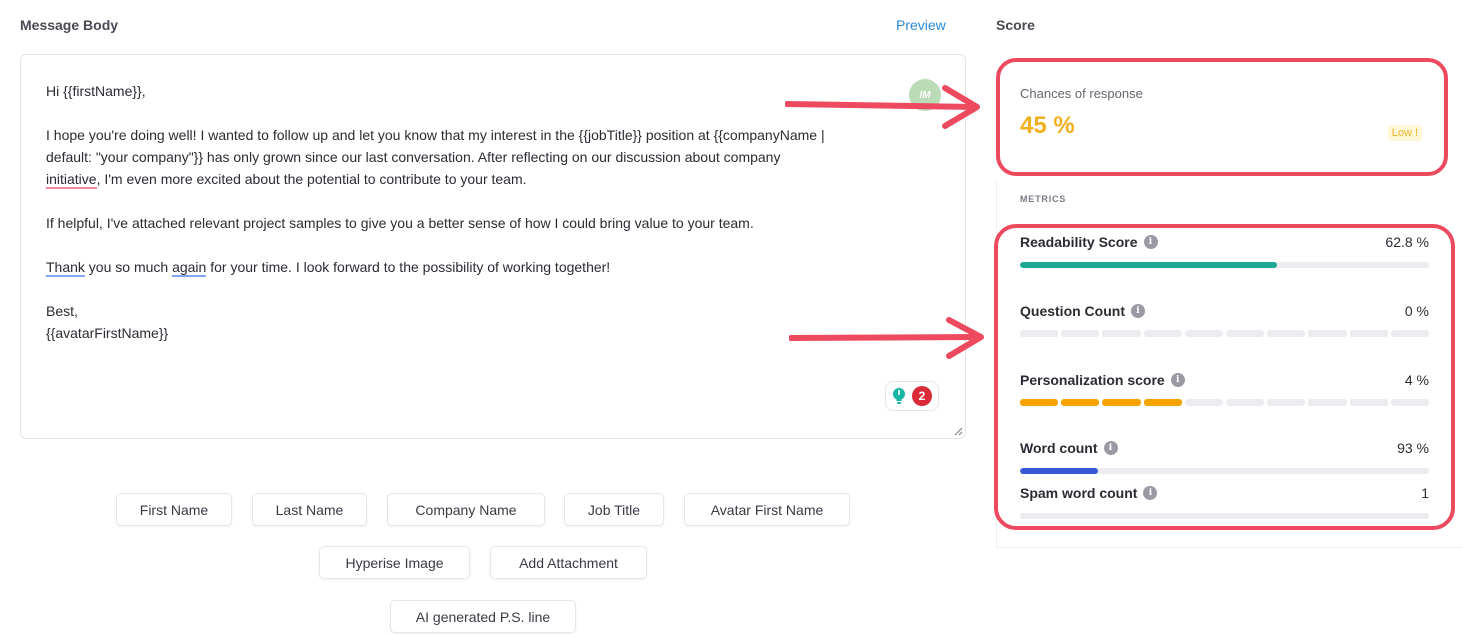 This screenshot has width=1463, height=635. What do you see at coordinates (1425, 493) in the screenshot?
I see `metric-spam-word-count-value: 1` at bounding box center [1425, 493].